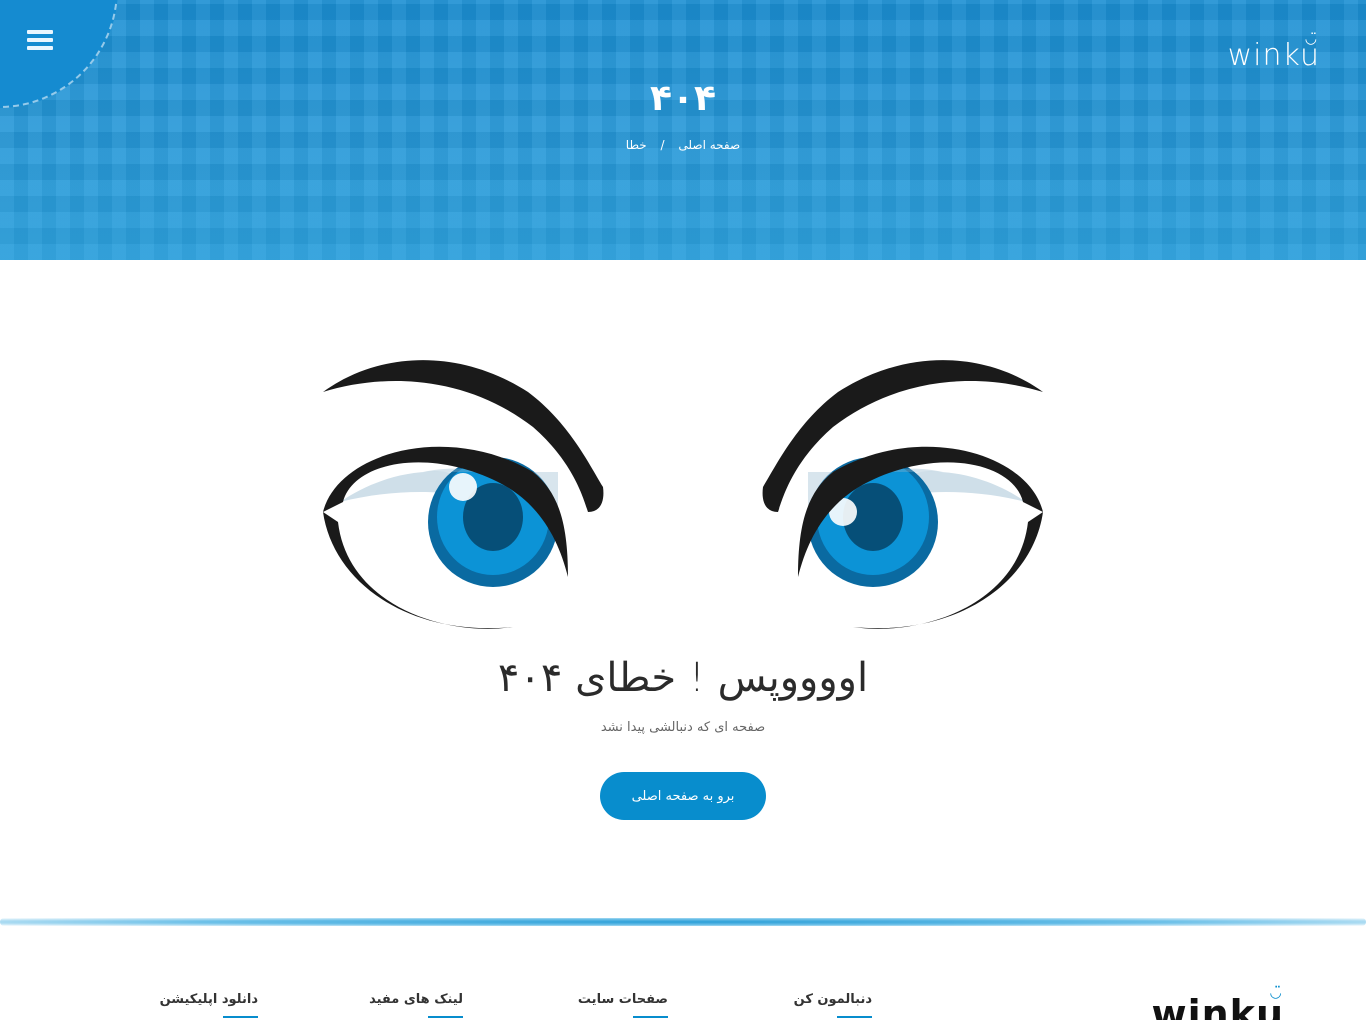 This screenshot has width=1366, height=1020. I want to click on footer-logo-text: winku, so click(1217, 1006).